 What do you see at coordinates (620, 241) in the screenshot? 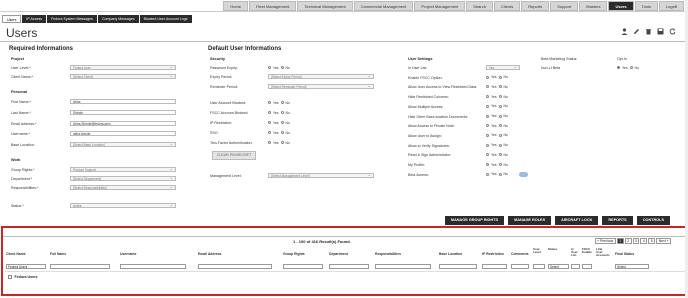
I see `pager-1: 1` at bounding box center [620, 241].